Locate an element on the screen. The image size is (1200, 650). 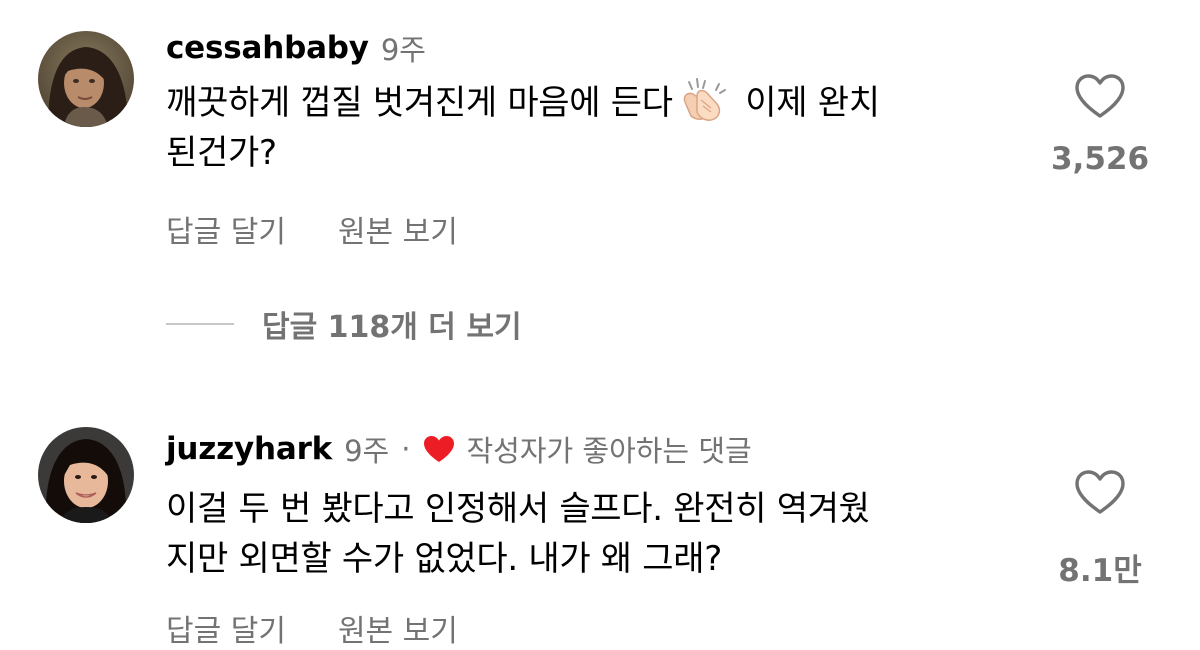
comment-header: cessahbaby 9주 is located at coordinates (296, 48).